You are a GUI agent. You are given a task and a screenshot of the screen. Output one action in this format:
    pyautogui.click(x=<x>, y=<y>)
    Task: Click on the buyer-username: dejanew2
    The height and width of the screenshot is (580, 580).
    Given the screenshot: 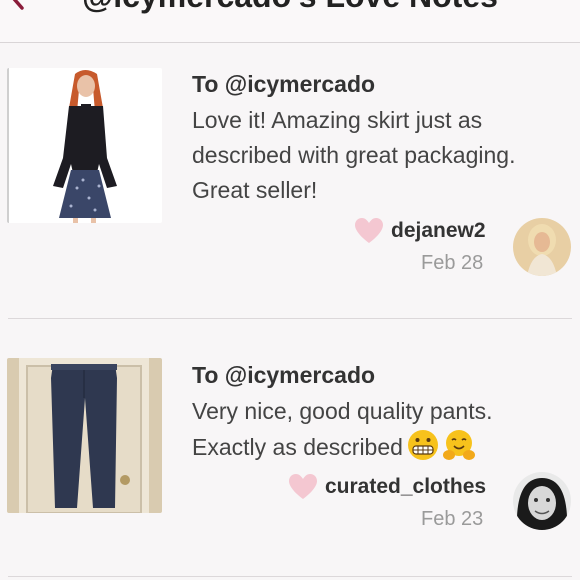 What is the action you would take?
    pyautogui.click(x=438, y=231)
    